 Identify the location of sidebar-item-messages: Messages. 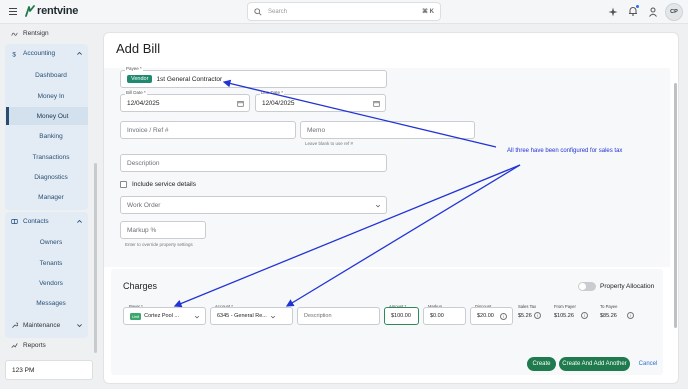
(47, 303).